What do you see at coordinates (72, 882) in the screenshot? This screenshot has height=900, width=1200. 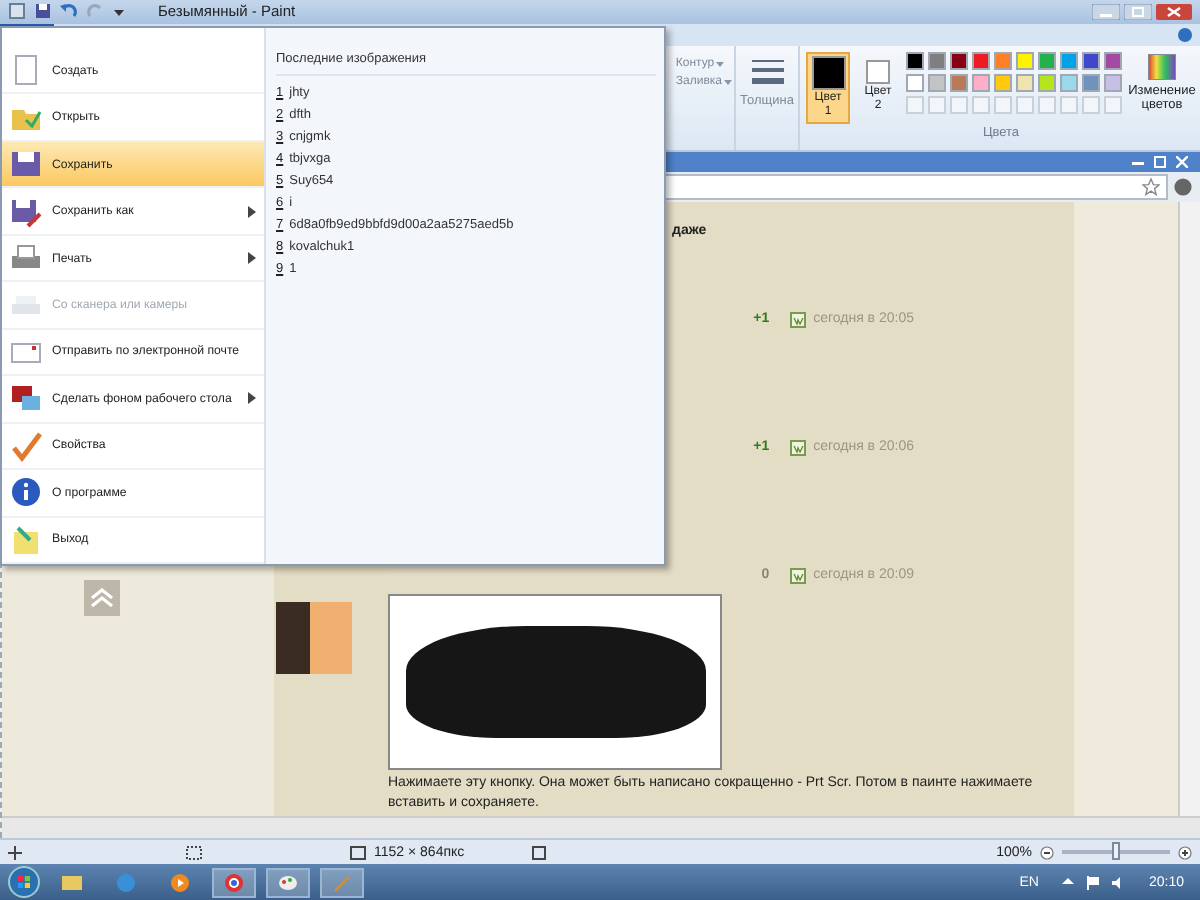 I see `folder-icon` at bounding box center [72, 882].